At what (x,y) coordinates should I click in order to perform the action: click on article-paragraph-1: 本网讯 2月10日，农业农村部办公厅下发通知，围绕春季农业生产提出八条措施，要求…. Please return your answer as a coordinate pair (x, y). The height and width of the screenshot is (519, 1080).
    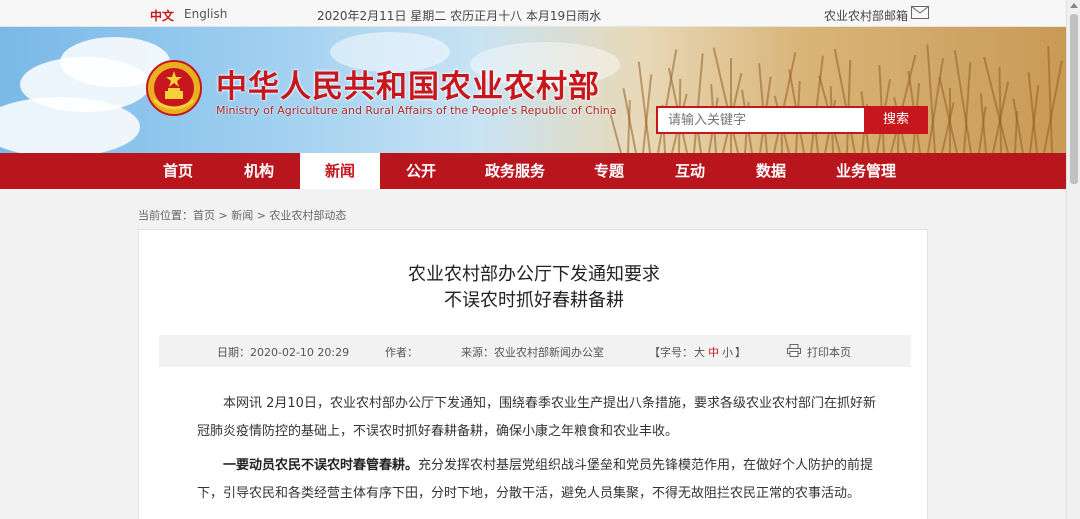
    Looking at the image, I should click on (536, 417).